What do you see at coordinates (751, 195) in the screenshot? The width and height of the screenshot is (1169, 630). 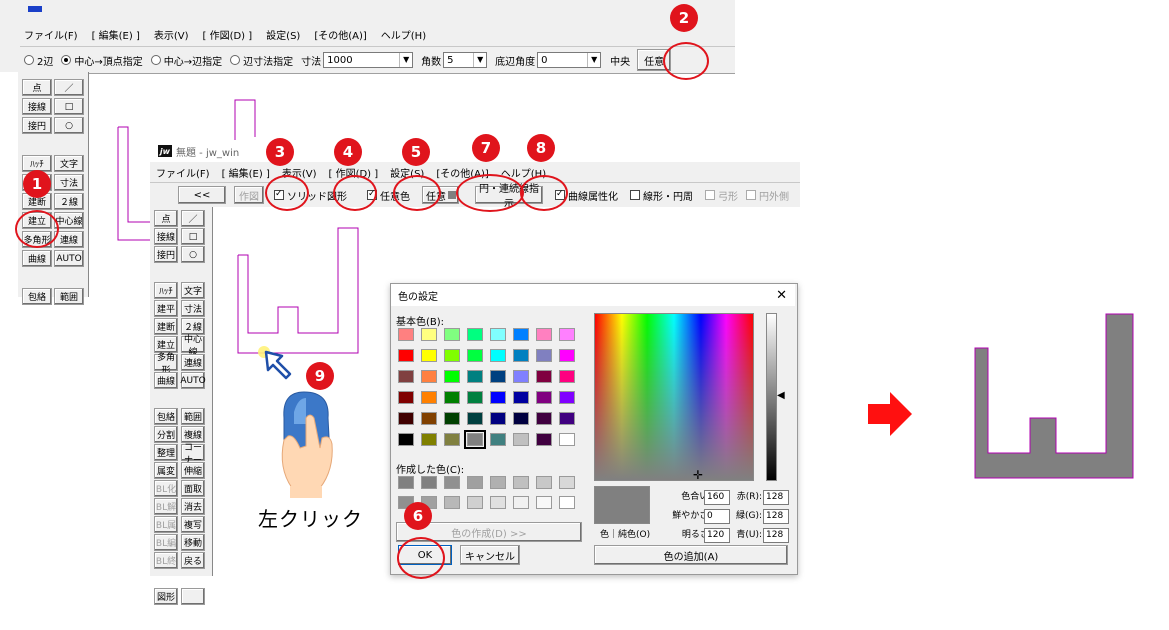 I see `outer-checkbox` at bounding box center [751, 195].